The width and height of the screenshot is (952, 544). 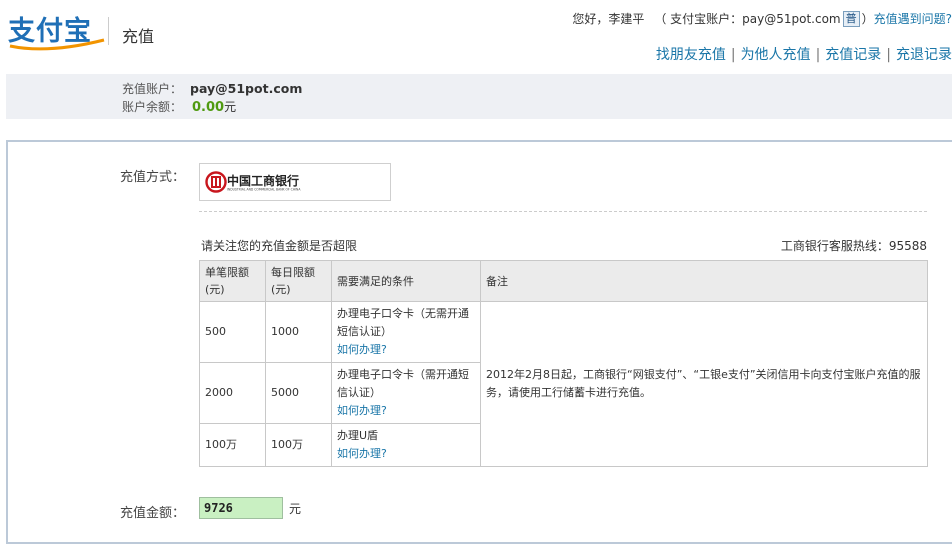 I want to click on link-recharge-records: 充值记录, so click(x=853, y=55).